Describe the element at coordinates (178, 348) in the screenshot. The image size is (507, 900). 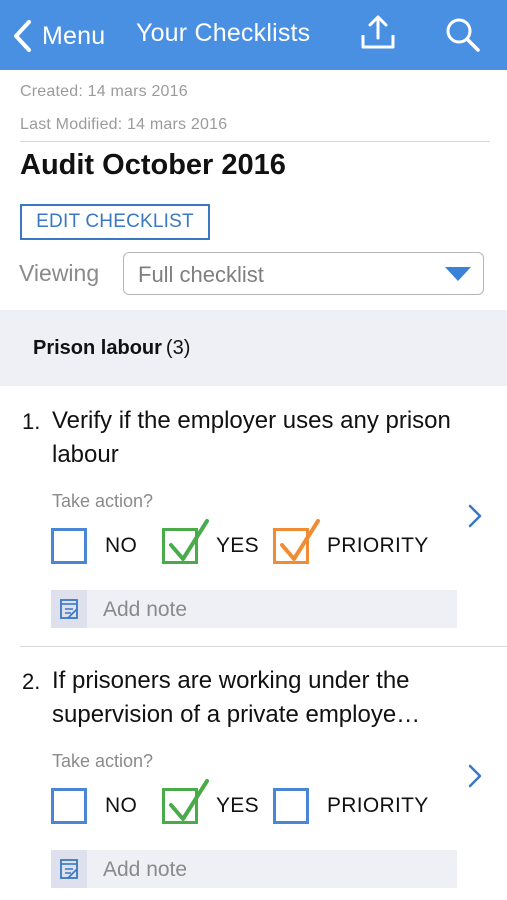
I see `section-count: (3)` at that location.